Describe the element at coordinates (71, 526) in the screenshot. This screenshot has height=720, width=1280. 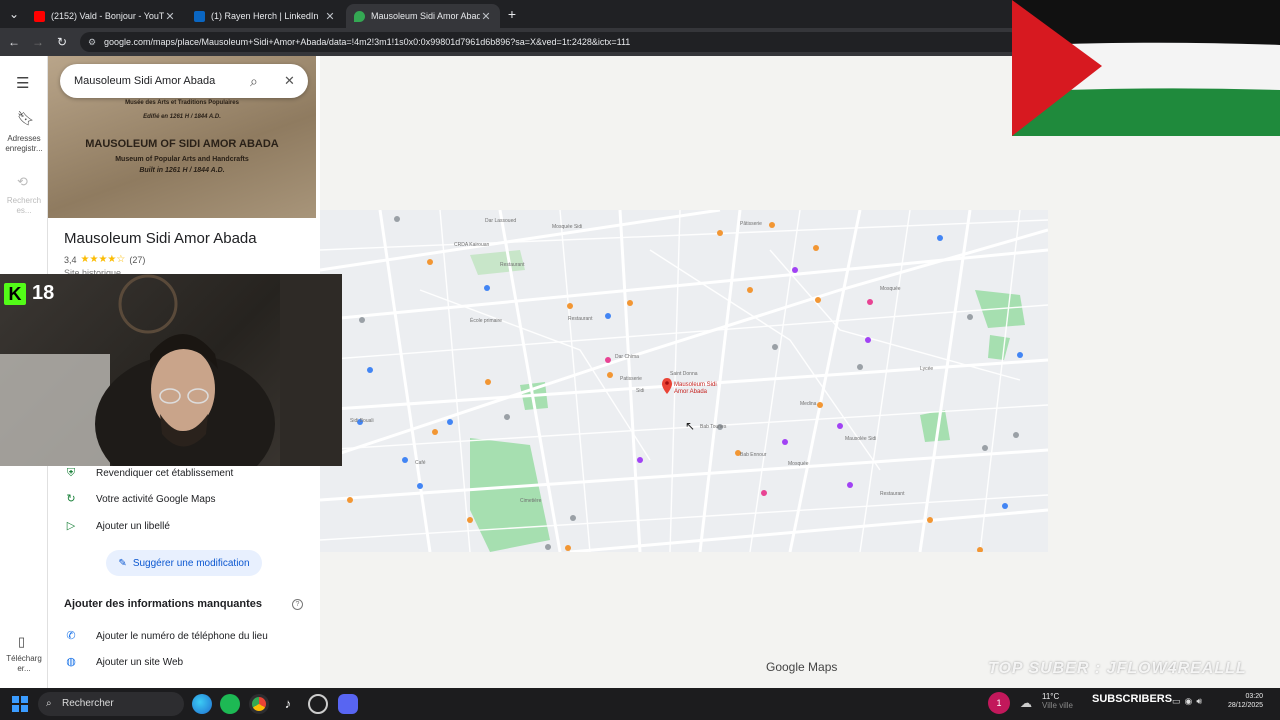
I see `label-icon: ▷` at that location.